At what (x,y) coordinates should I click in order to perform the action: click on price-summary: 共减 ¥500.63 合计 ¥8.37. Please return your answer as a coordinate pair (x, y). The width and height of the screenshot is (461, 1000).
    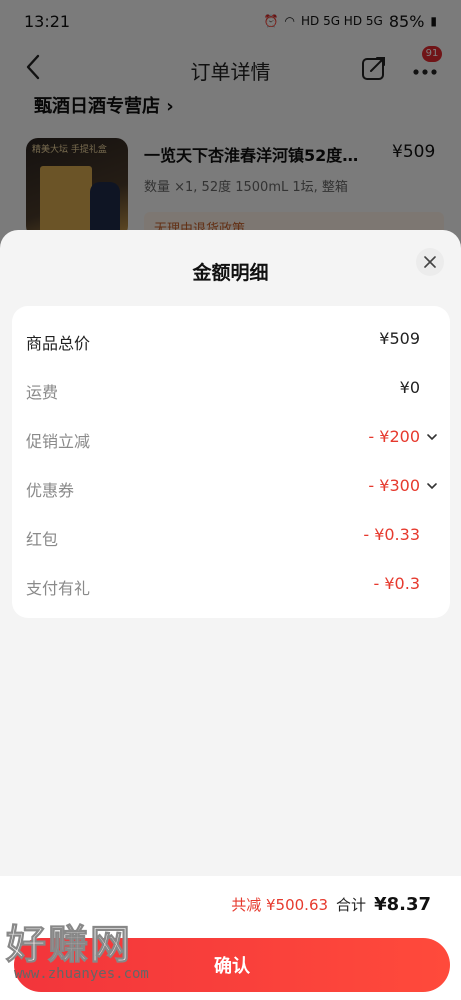
    Looking at the image, I should click on (331, 904).